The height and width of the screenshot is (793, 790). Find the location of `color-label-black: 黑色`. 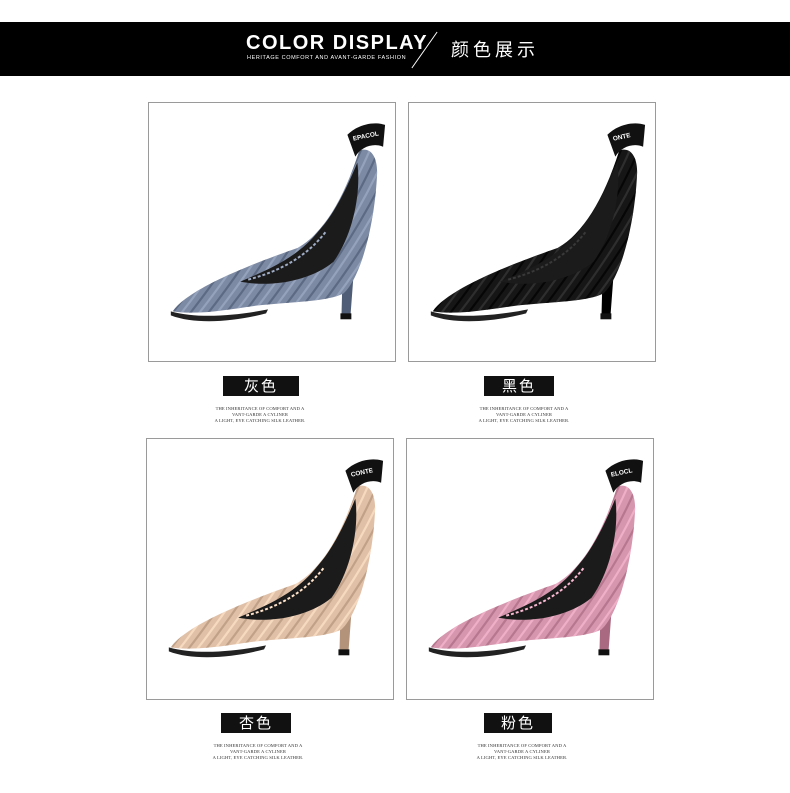

color-label-black: 黑色 is located at coordinates (519, 386).